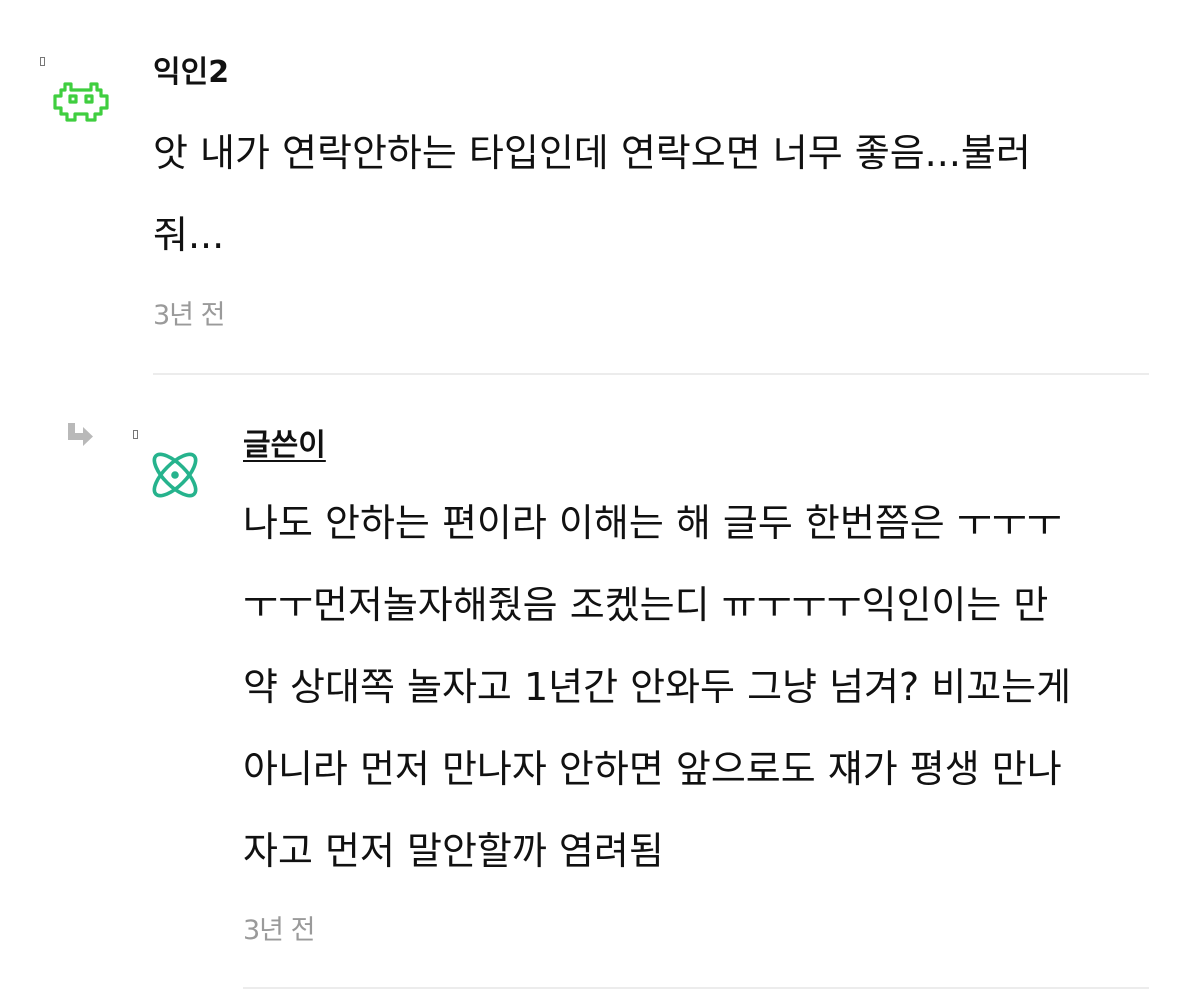 Image resolution: width=1179 pixels, height=998 pixels. Describe the element at coordinates (81, 102) in the screenshot. I see `space-invader-icon` at that location.